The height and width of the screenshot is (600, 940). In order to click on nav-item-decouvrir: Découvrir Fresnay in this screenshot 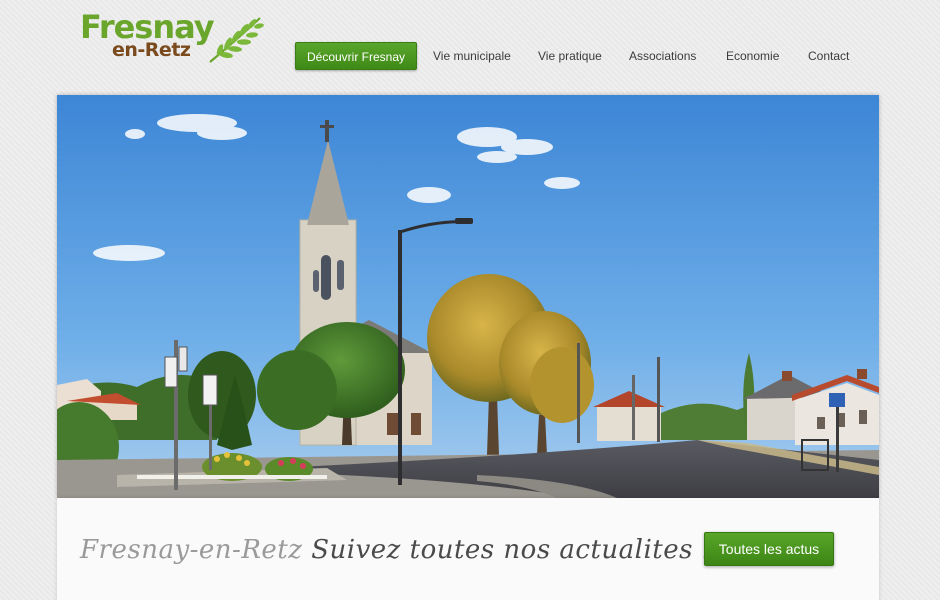, I will do `click(356, 56)`.